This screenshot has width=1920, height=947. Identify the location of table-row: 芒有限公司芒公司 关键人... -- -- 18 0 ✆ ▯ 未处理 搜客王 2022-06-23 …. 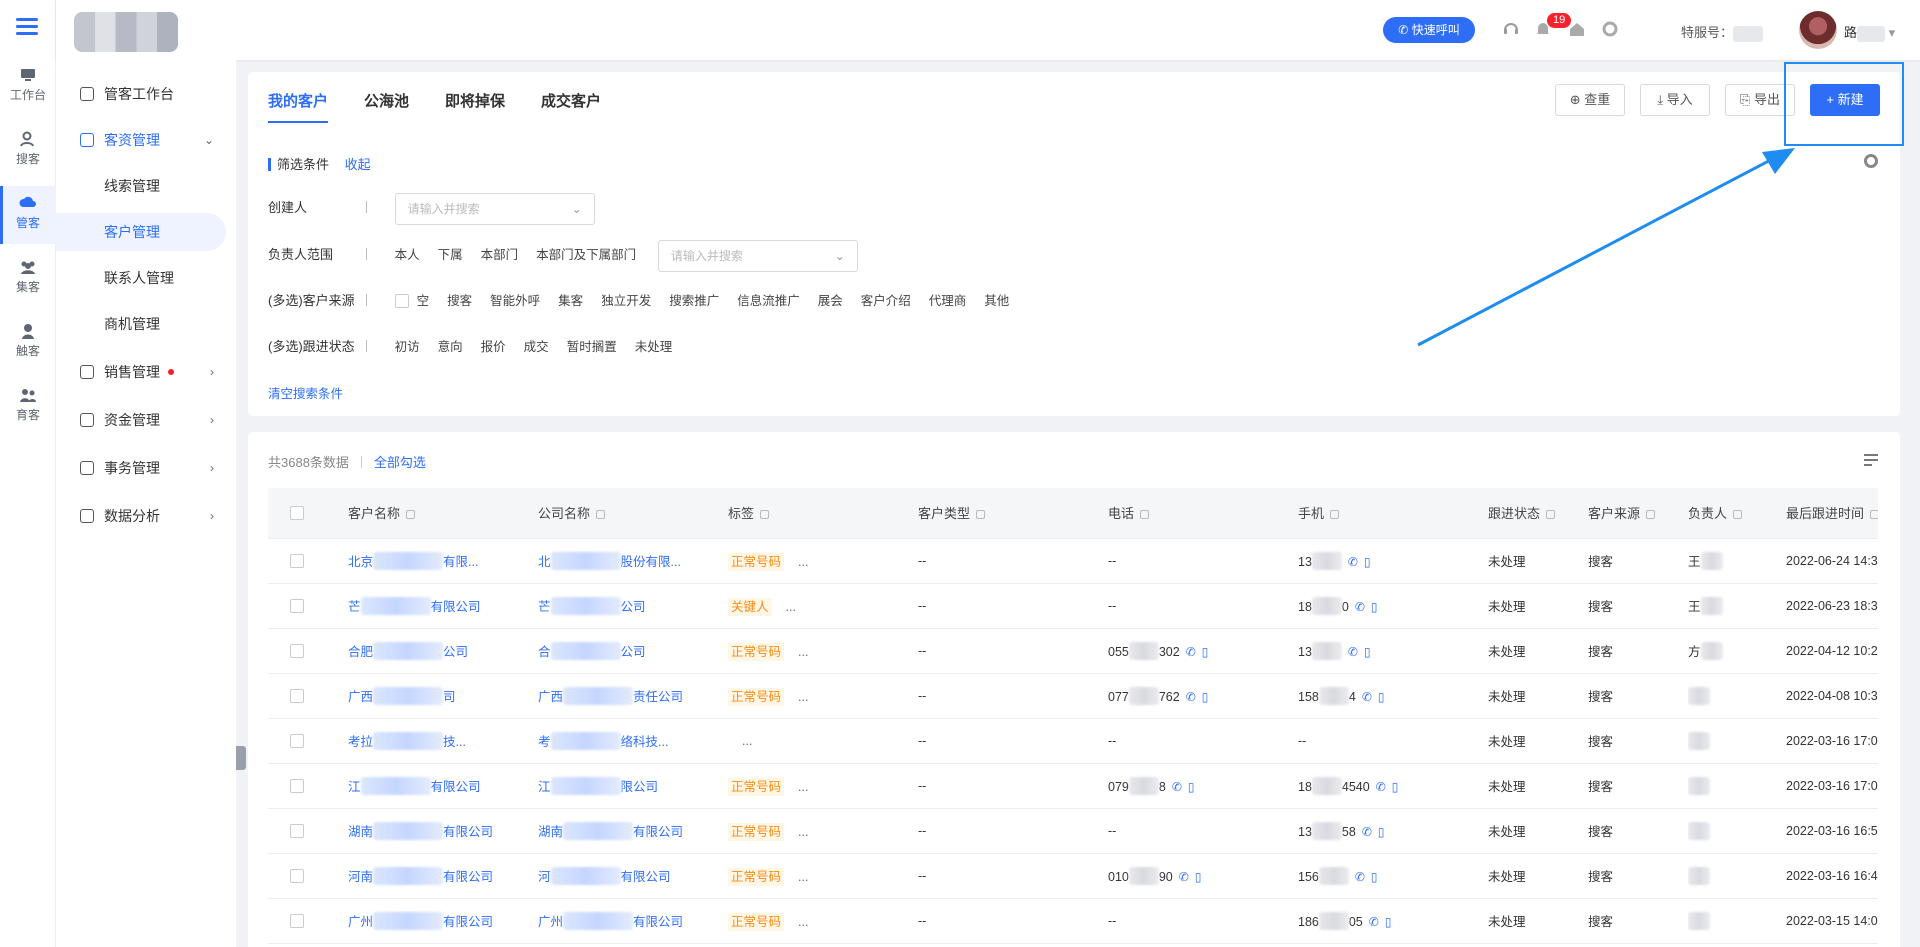
(1073, 606).